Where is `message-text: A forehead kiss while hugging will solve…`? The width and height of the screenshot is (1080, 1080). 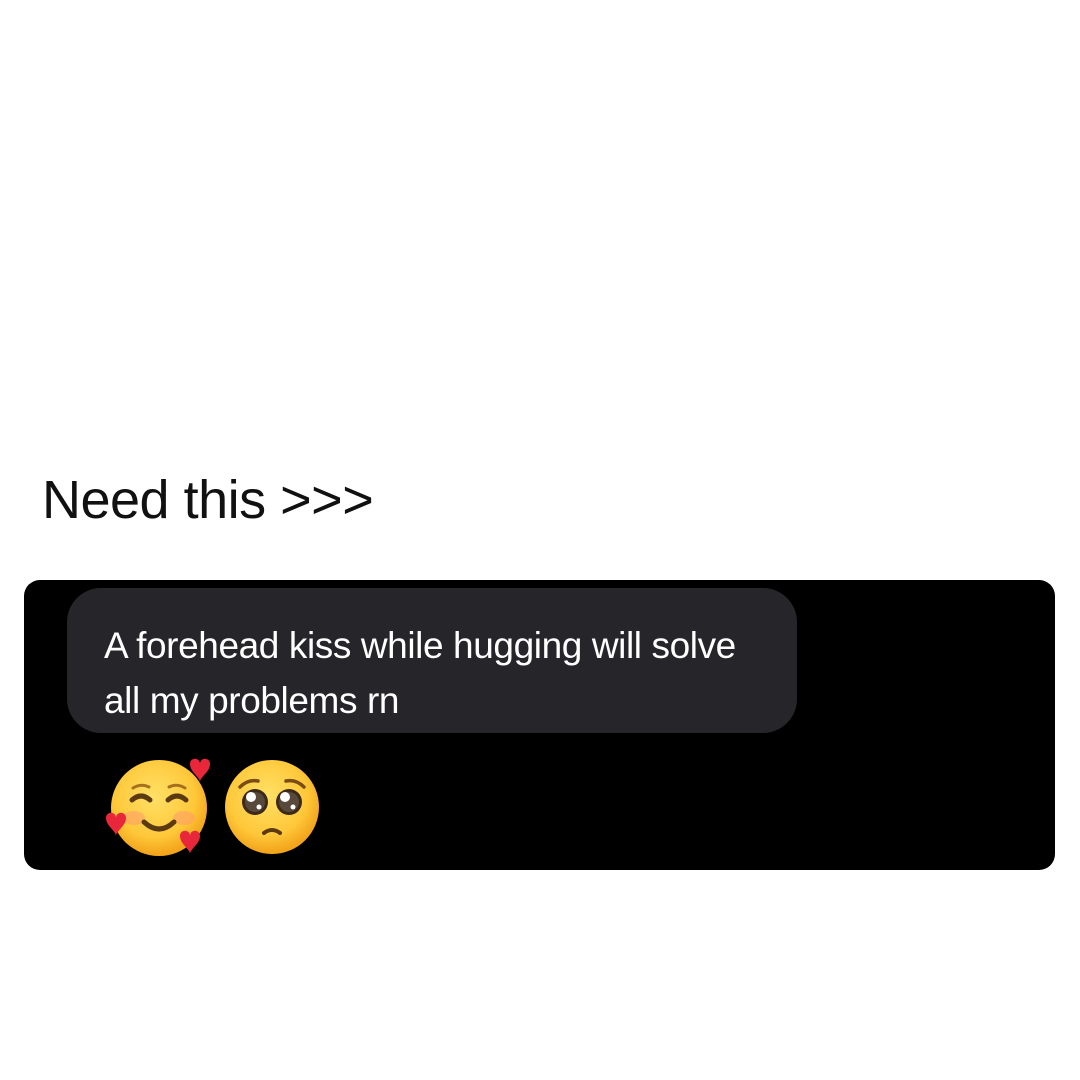
message-text: A forehead kiss while hugging will solve… is located at coordinates (420, 673).